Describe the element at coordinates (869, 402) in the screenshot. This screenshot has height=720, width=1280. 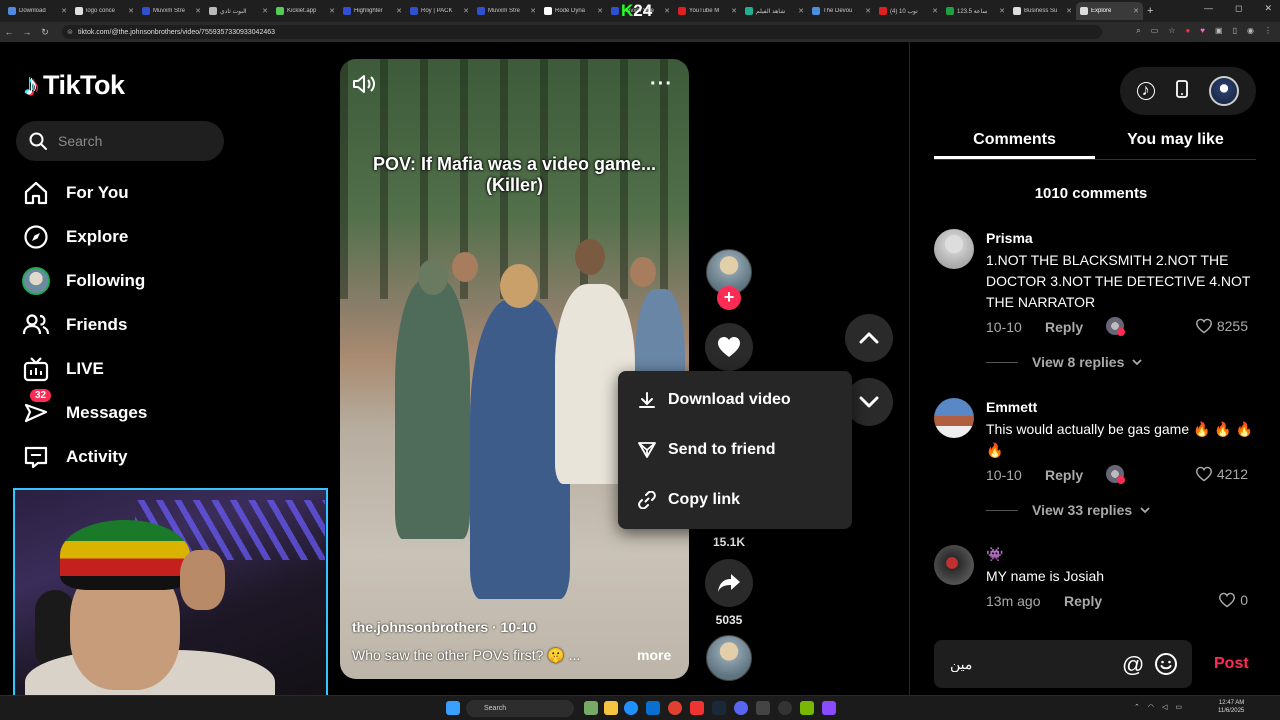
I see `next-video-button` at that location.